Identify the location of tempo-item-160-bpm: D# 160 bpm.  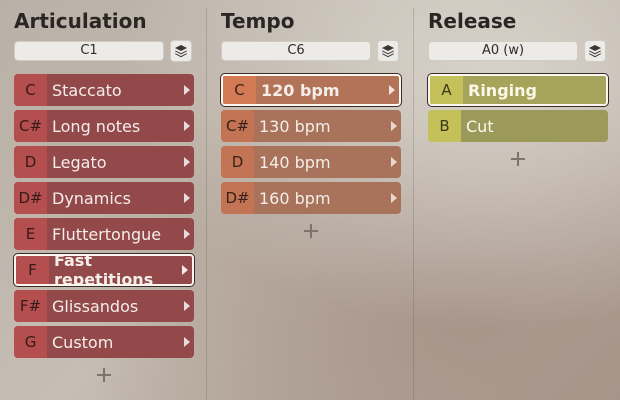
(311, 198).